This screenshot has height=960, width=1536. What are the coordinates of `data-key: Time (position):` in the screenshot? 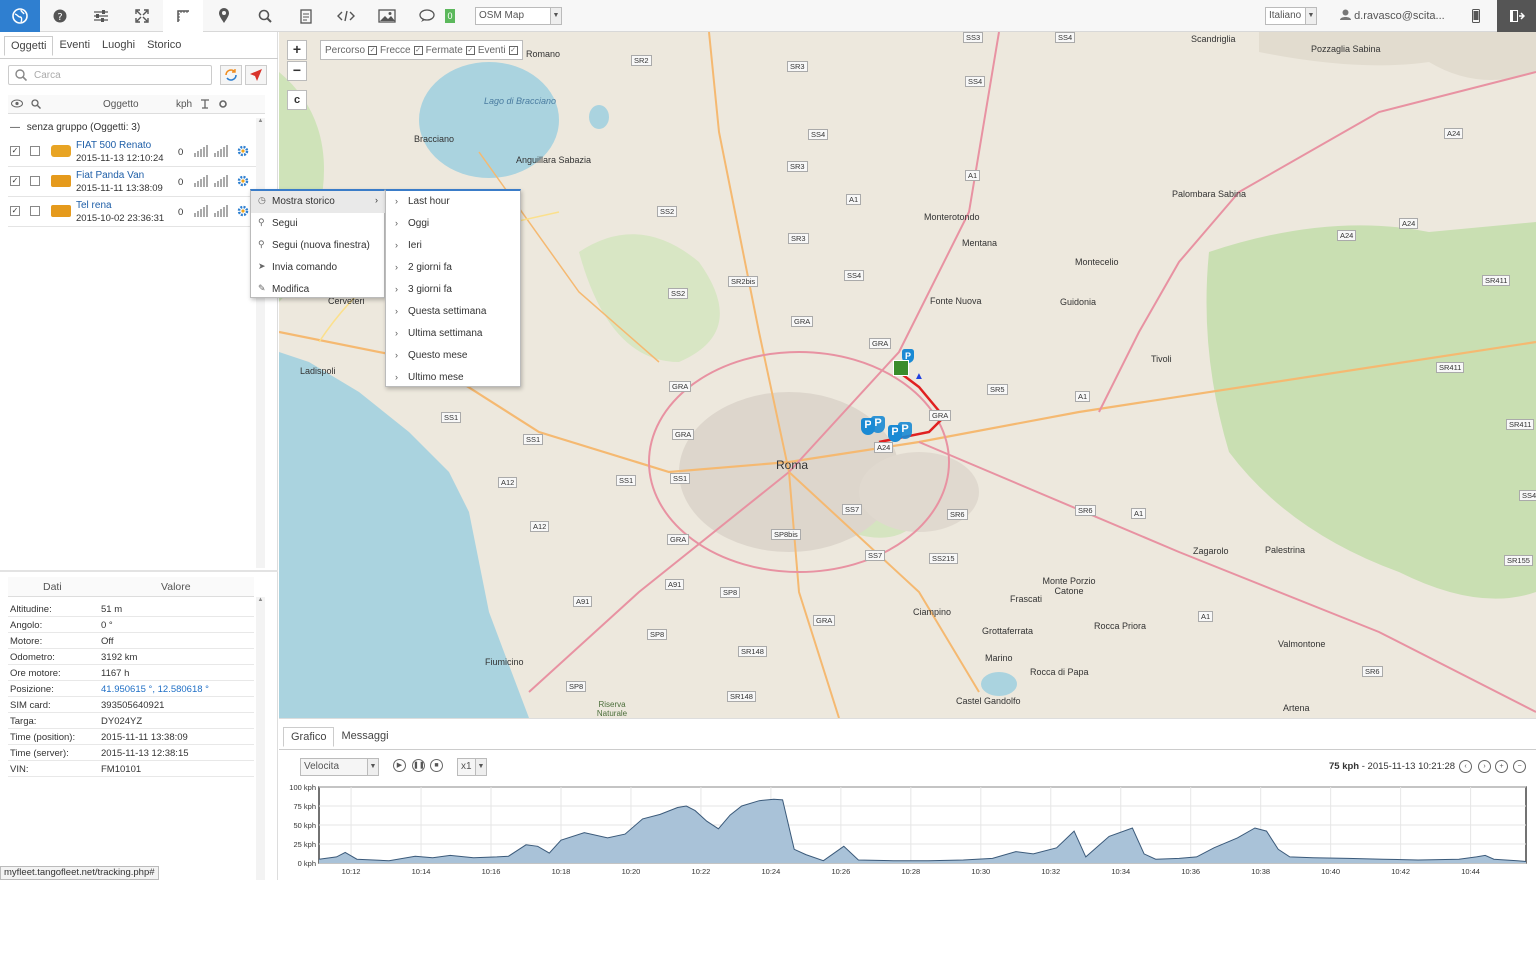 It's located at (43, 737).